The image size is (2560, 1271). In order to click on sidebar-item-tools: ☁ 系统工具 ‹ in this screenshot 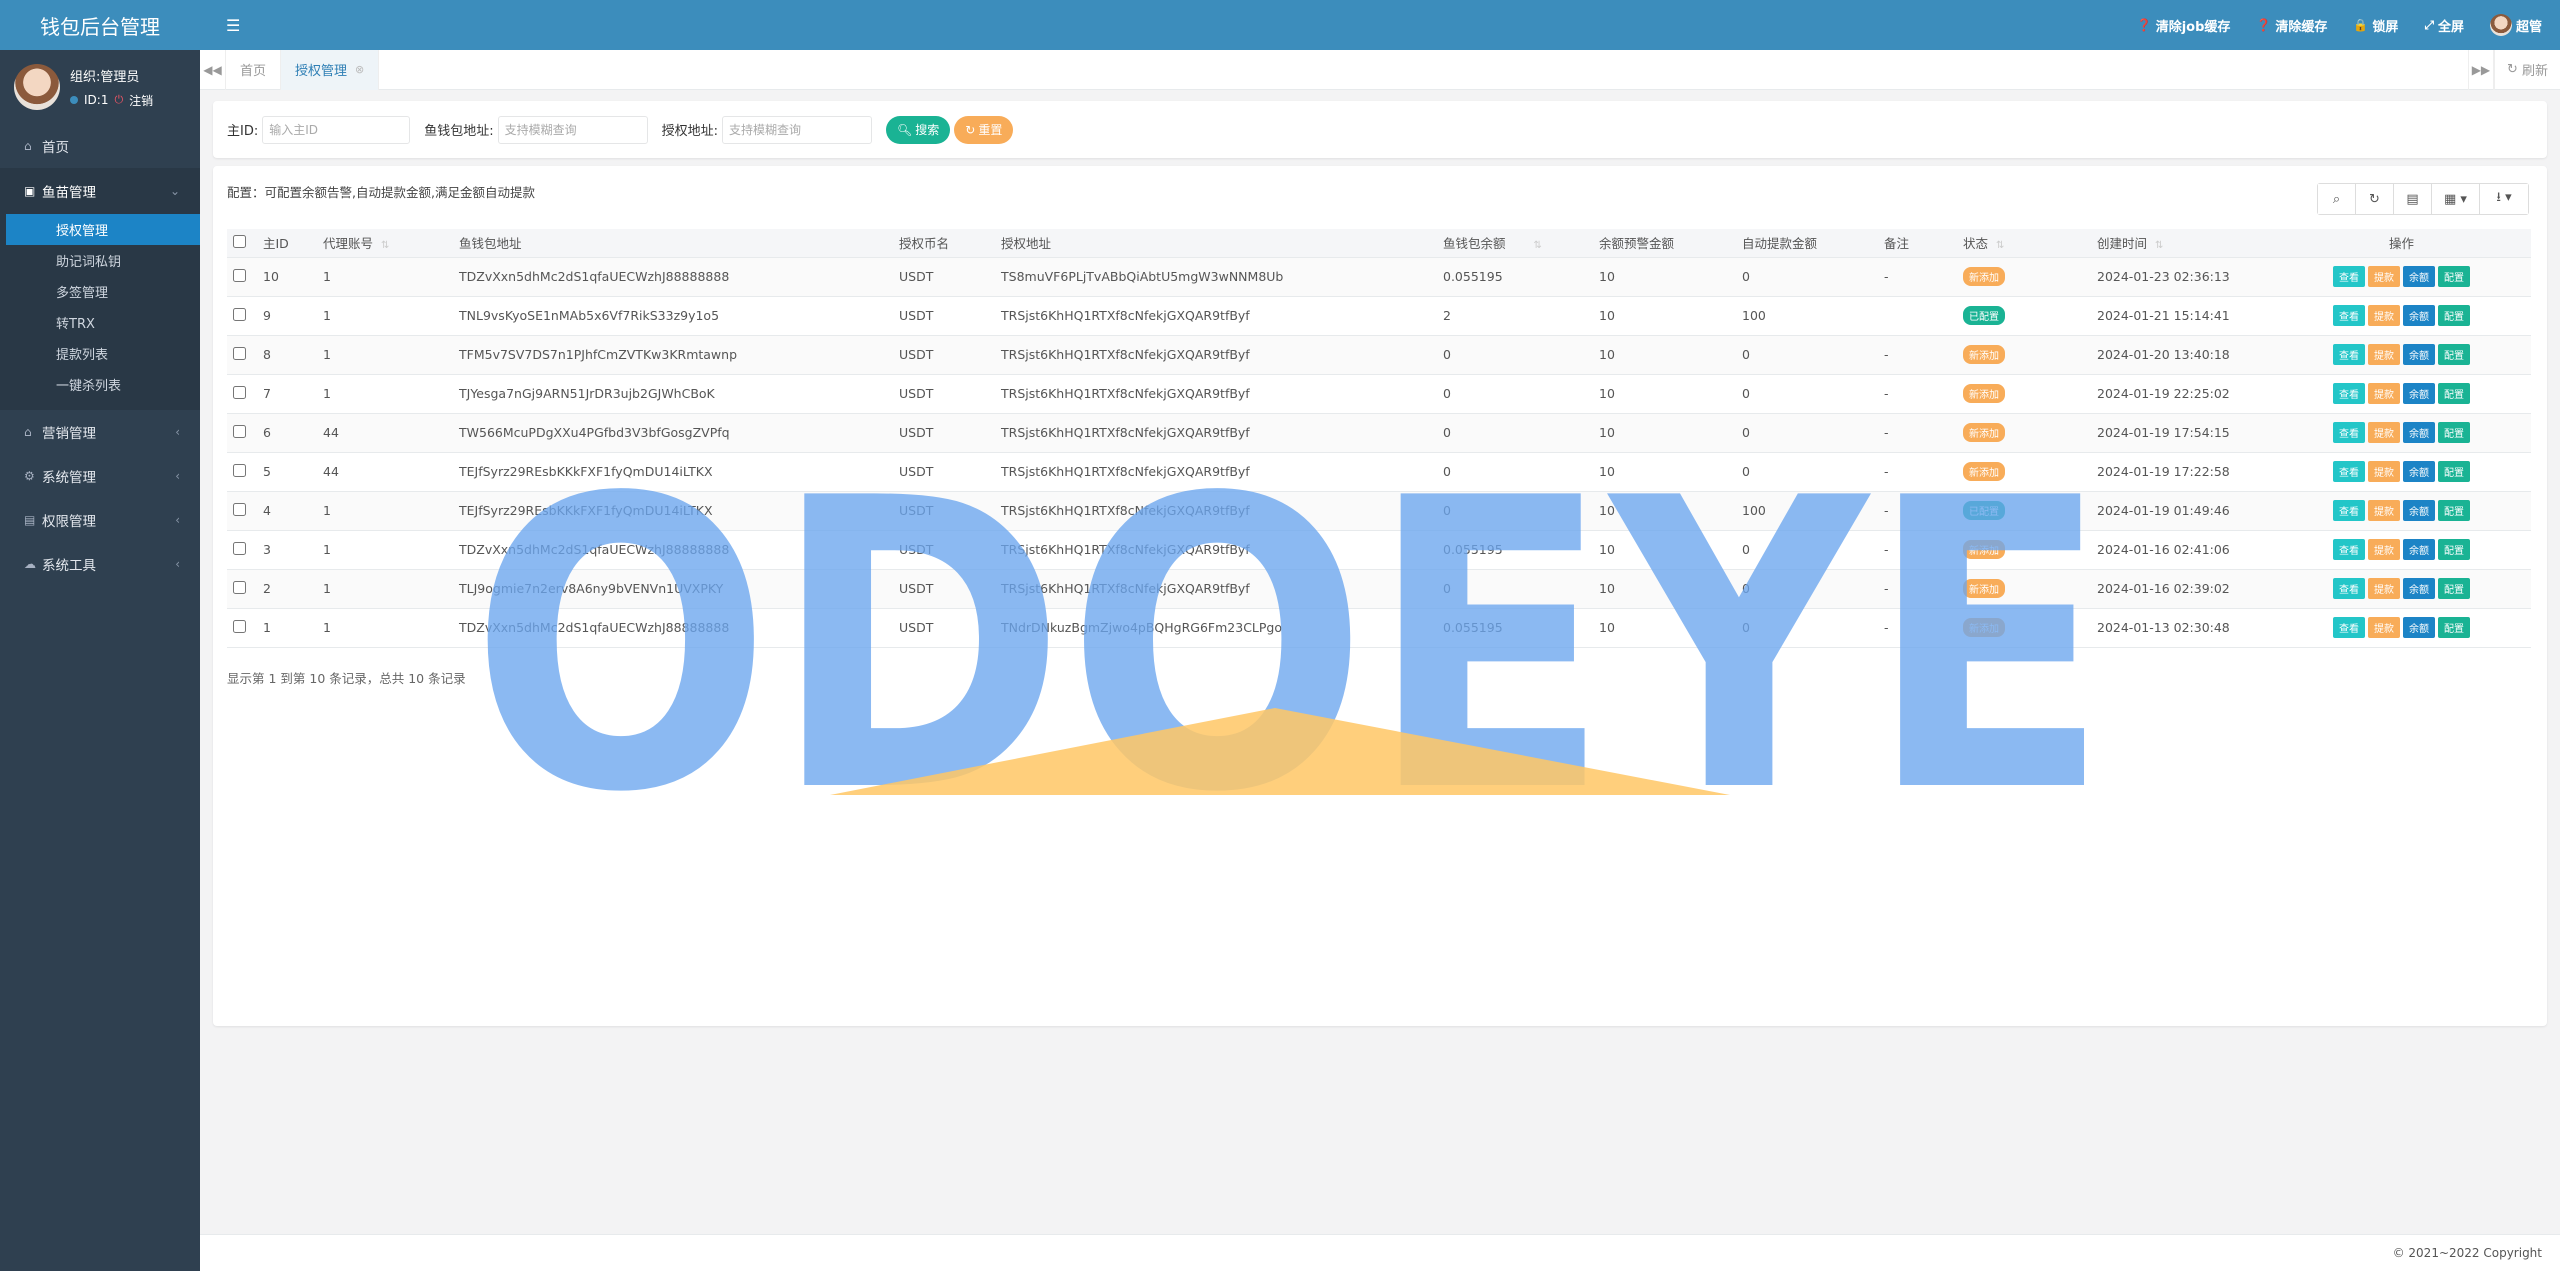, I will do `click(100, 564)`.